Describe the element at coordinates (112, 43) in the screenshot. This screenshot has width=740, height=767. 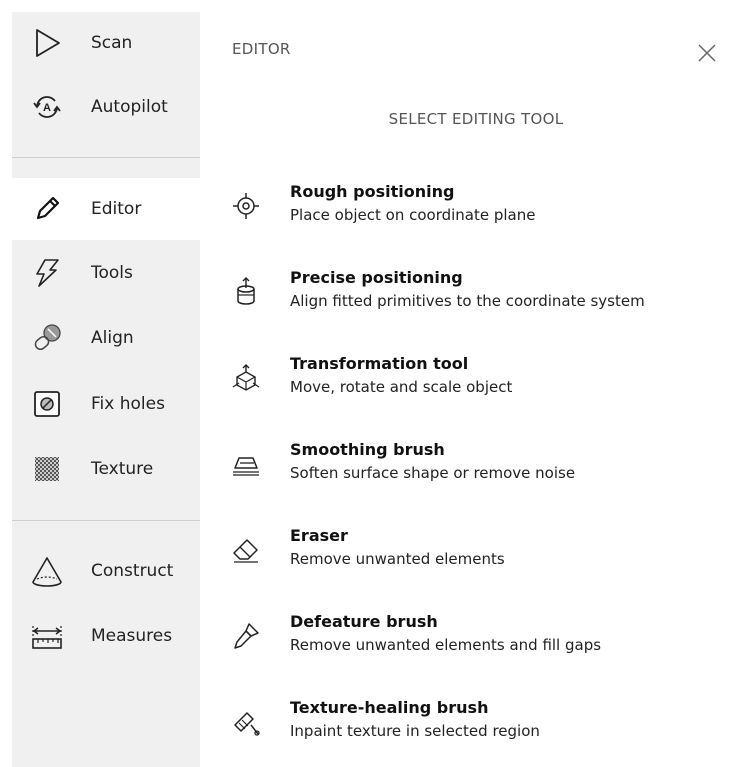
I see `sidebar-item-label: Scan` at that location.